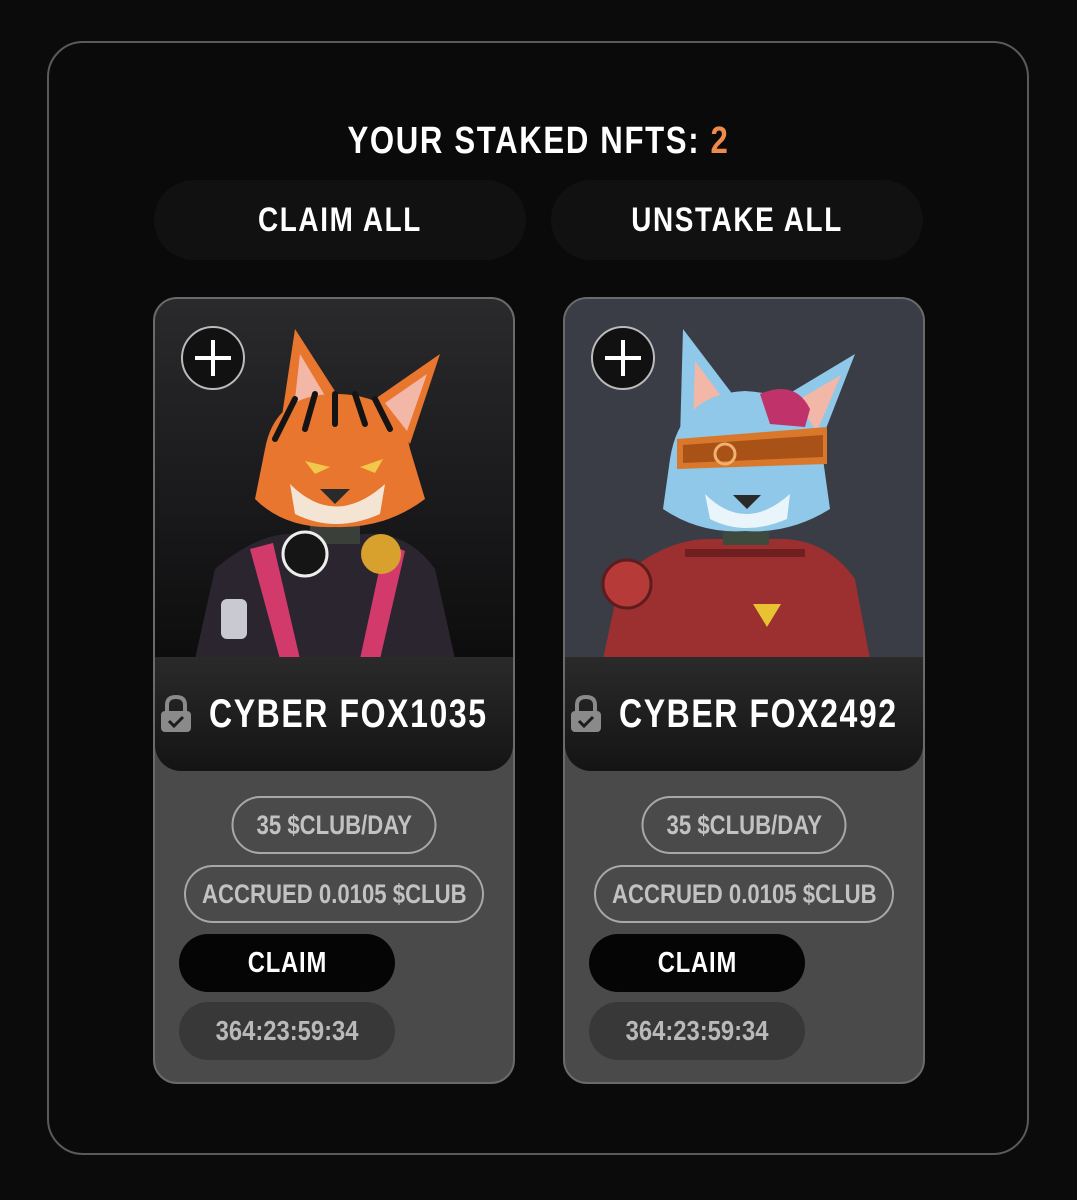 This screenshot has width=1077, height=1200. Describe the element at coordinates (524, 141) in the screenshot. I see `title-prefix: YOUR STAKED NFTS:` at that location.